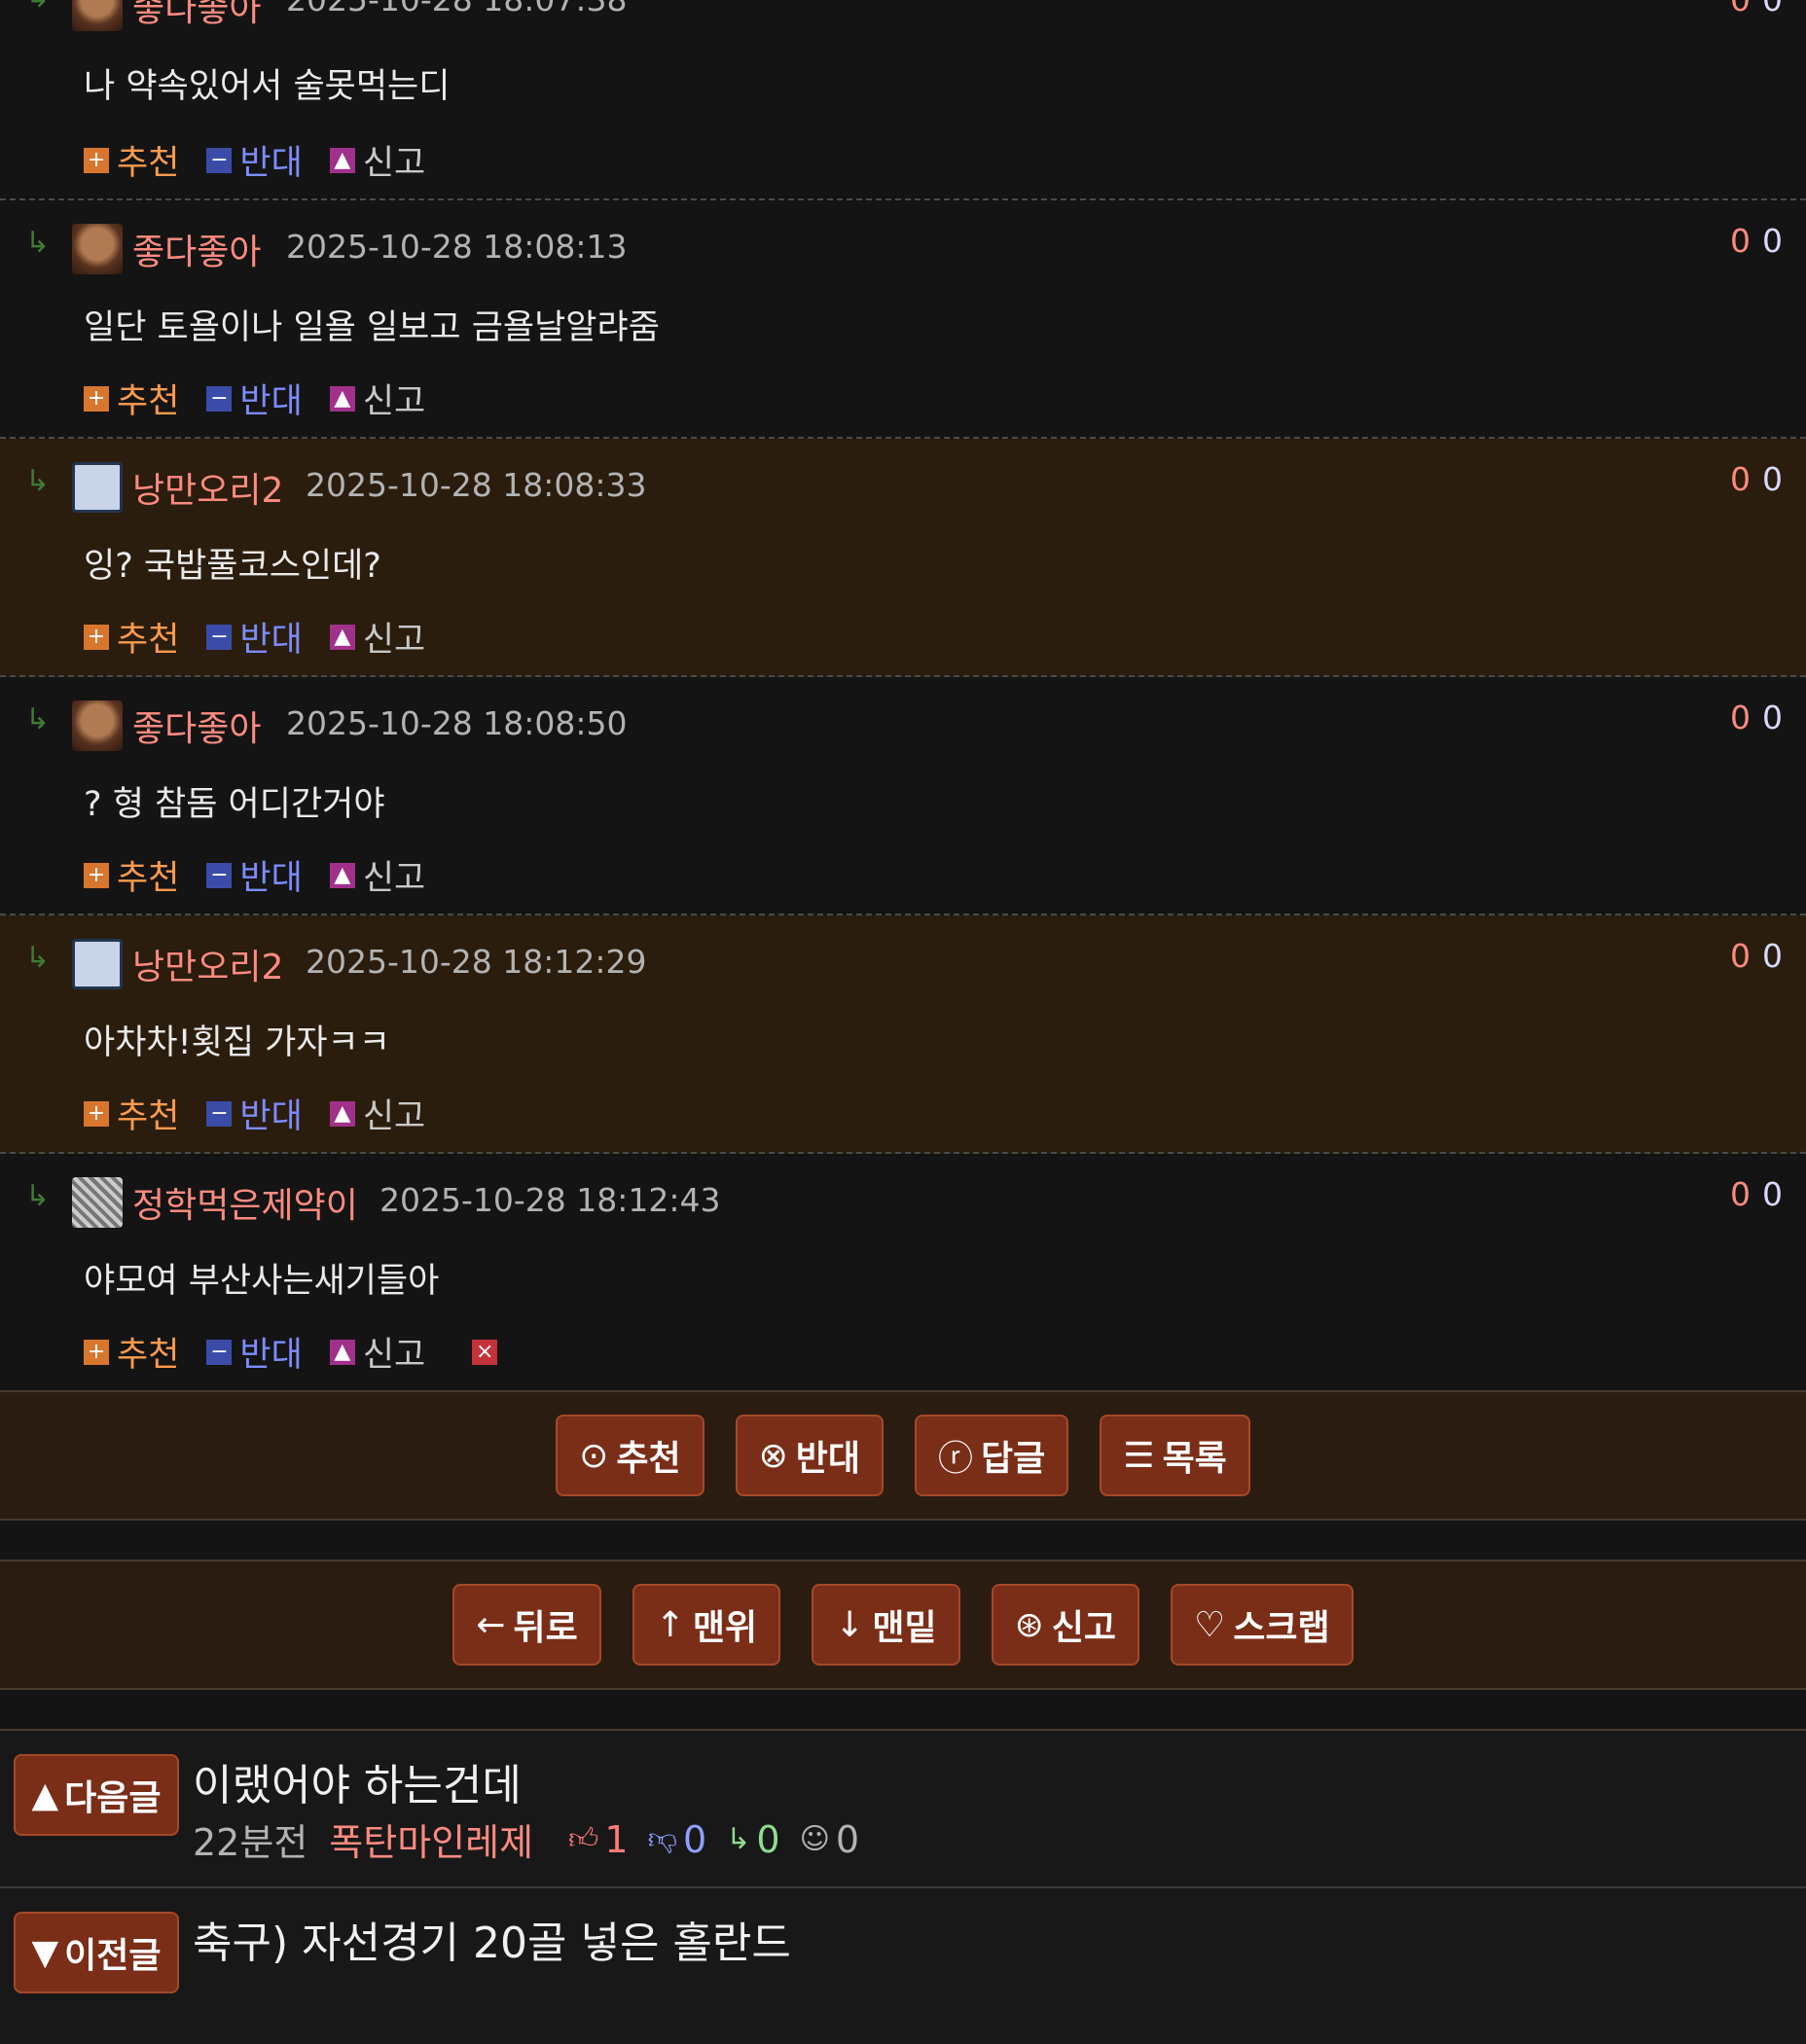 This screenshot has width=1806, height=2044. I want to click on prev-post-title: 축구) 자선경기 20골 넣은 홀란드, so click(492, 1939).